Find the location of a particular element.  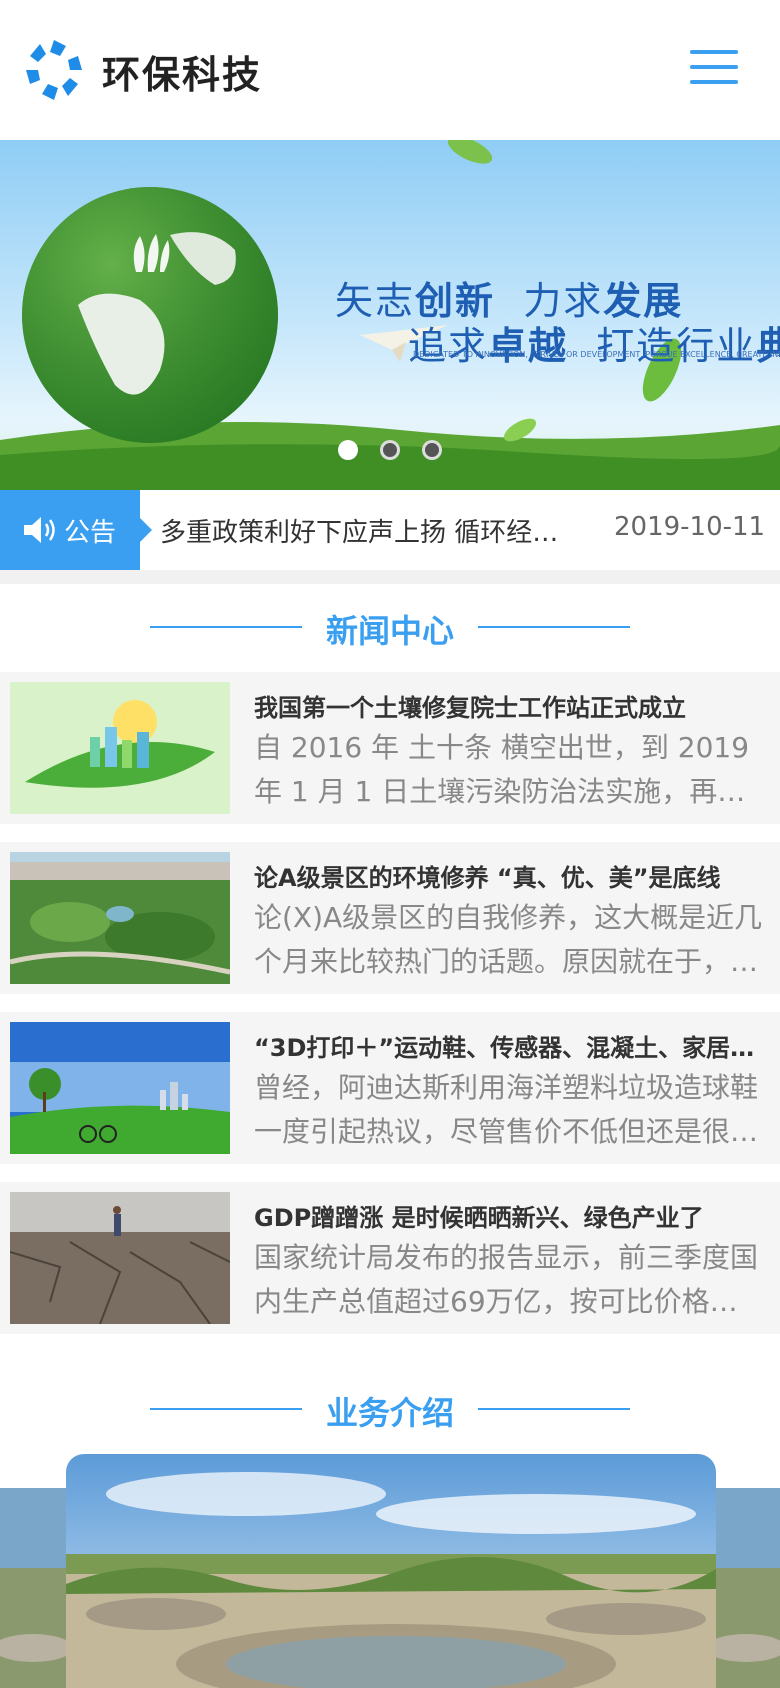

notice-bar: 公告 多重政策利好下应声上扬 循环经济产业迎来发展良机 2019-10-11 is located at coordinates (390, 530).